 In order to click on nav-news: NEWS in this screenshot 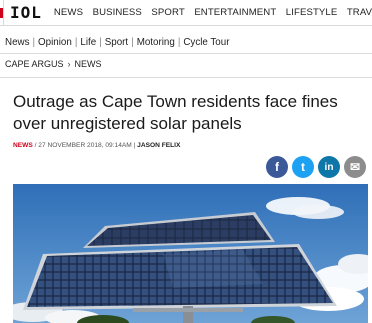, I will do `click(68, 12)`.